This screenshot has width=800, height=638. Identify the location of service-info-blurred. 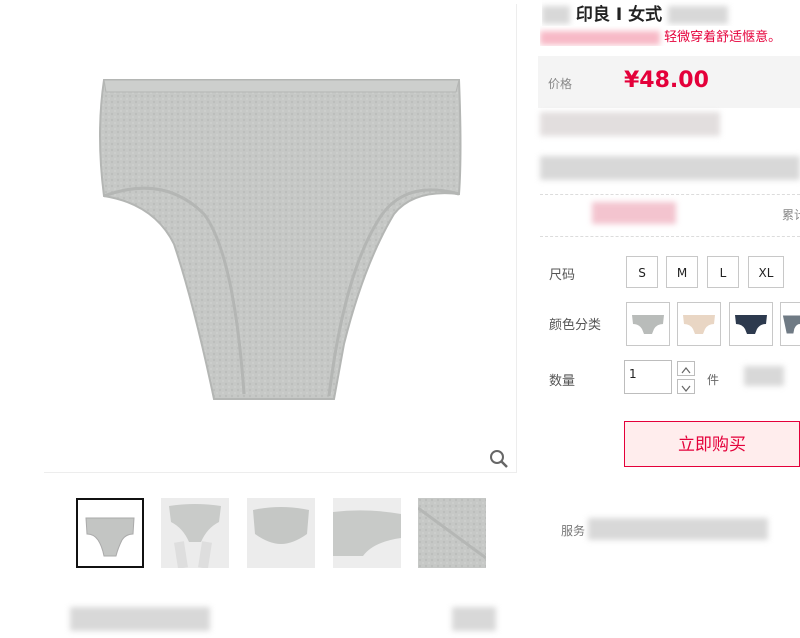
(678, 529).